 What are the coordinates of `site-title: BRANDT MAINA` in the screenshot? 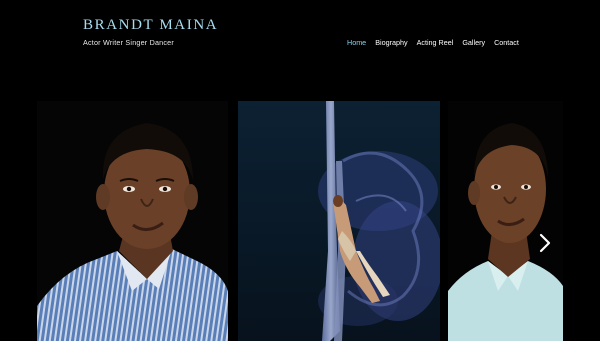 It's located at (150, 25).